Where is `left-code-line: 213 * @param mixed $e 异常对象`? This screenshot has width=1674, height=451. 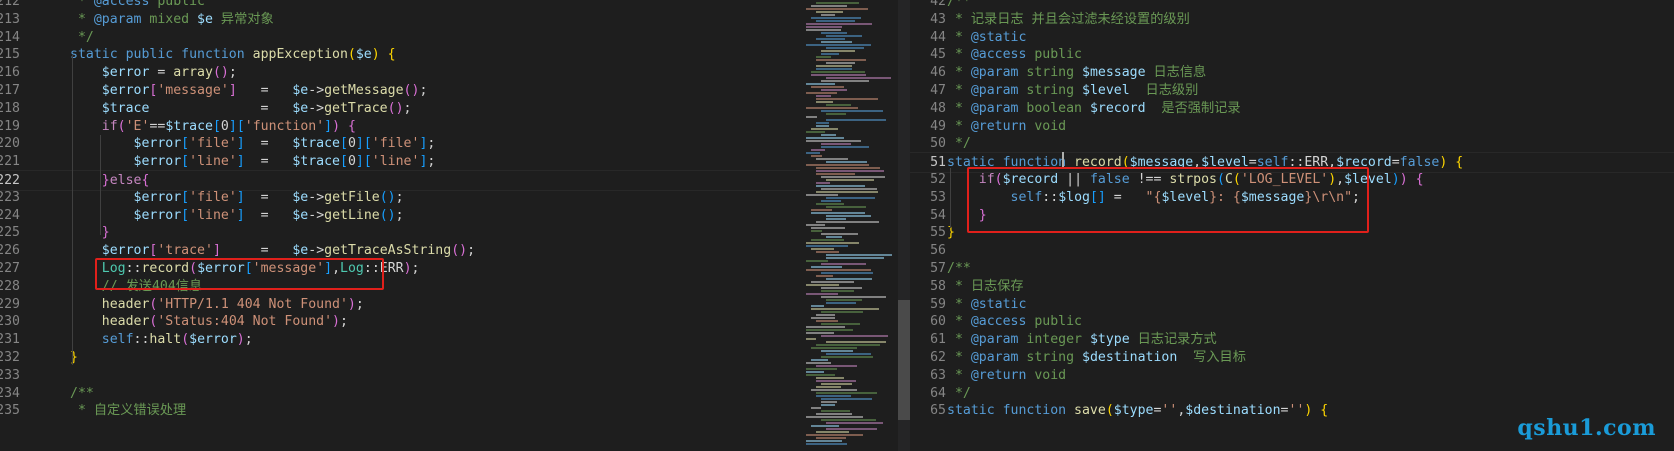 left-code-line: 213 * @param mixed $e 异常对象 is located at coordinates (400, 19).